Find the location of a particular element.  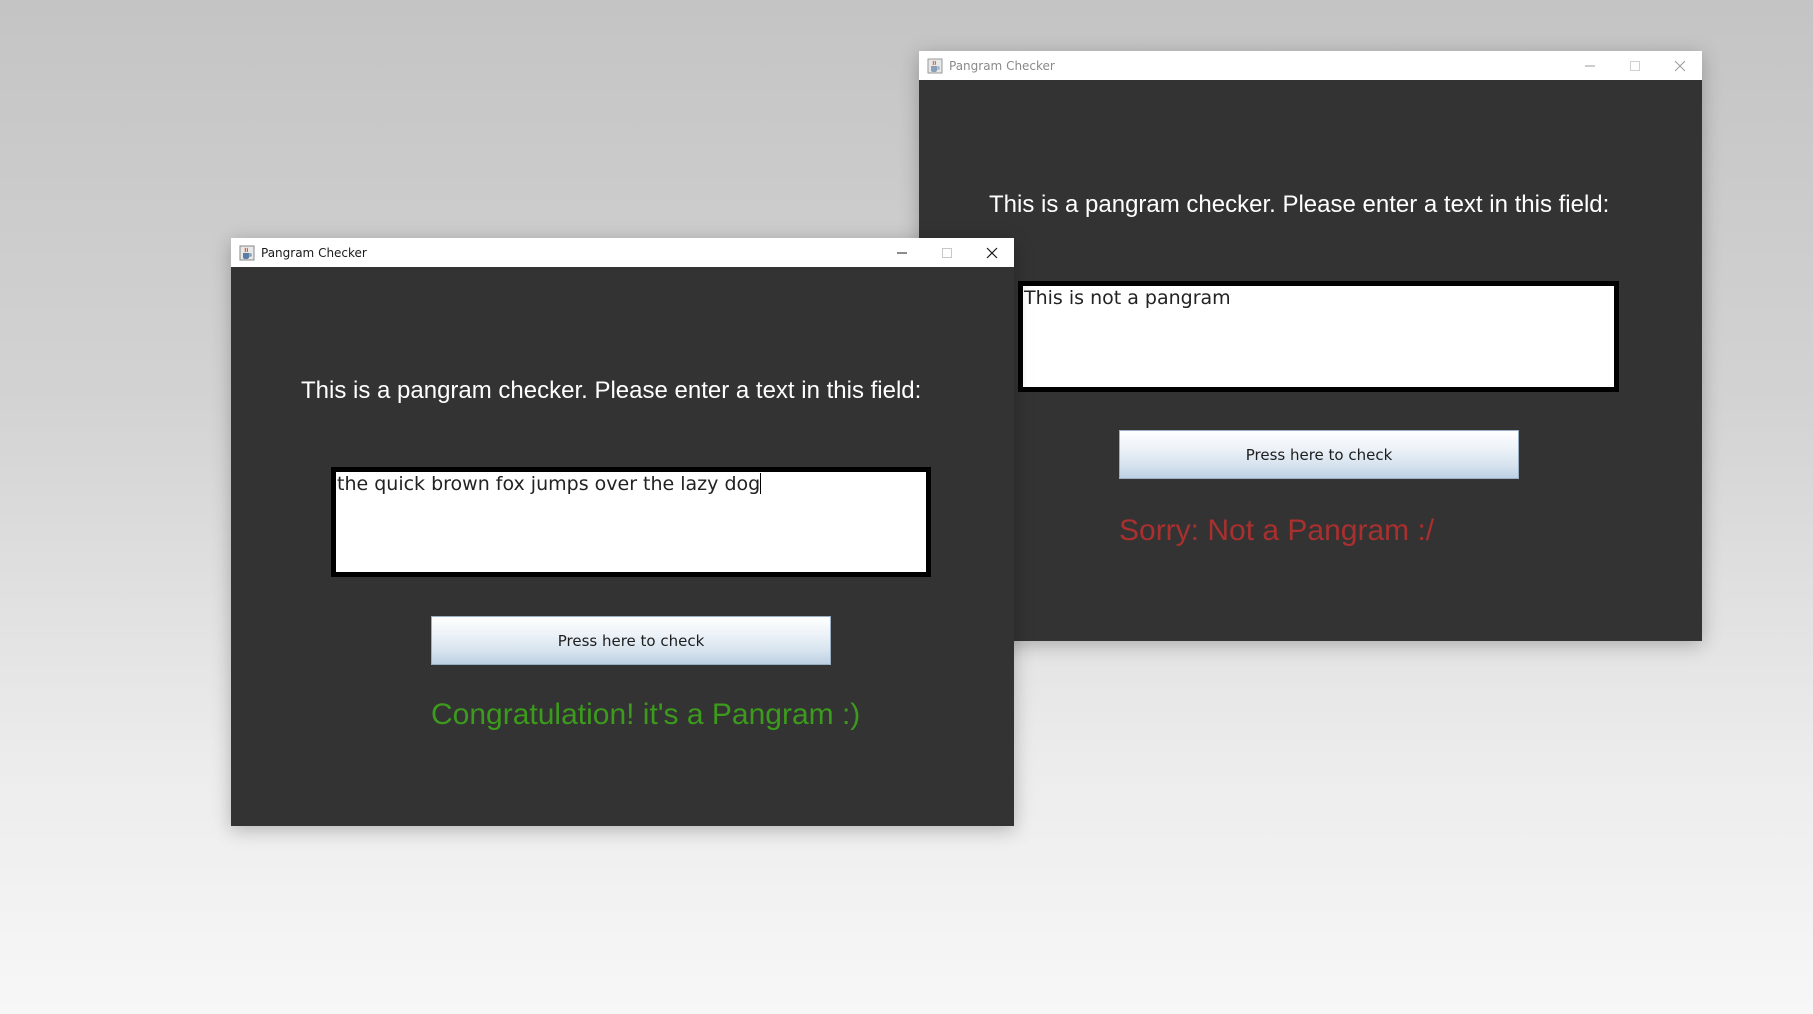

text-caret is located at coordinates (761, 483).